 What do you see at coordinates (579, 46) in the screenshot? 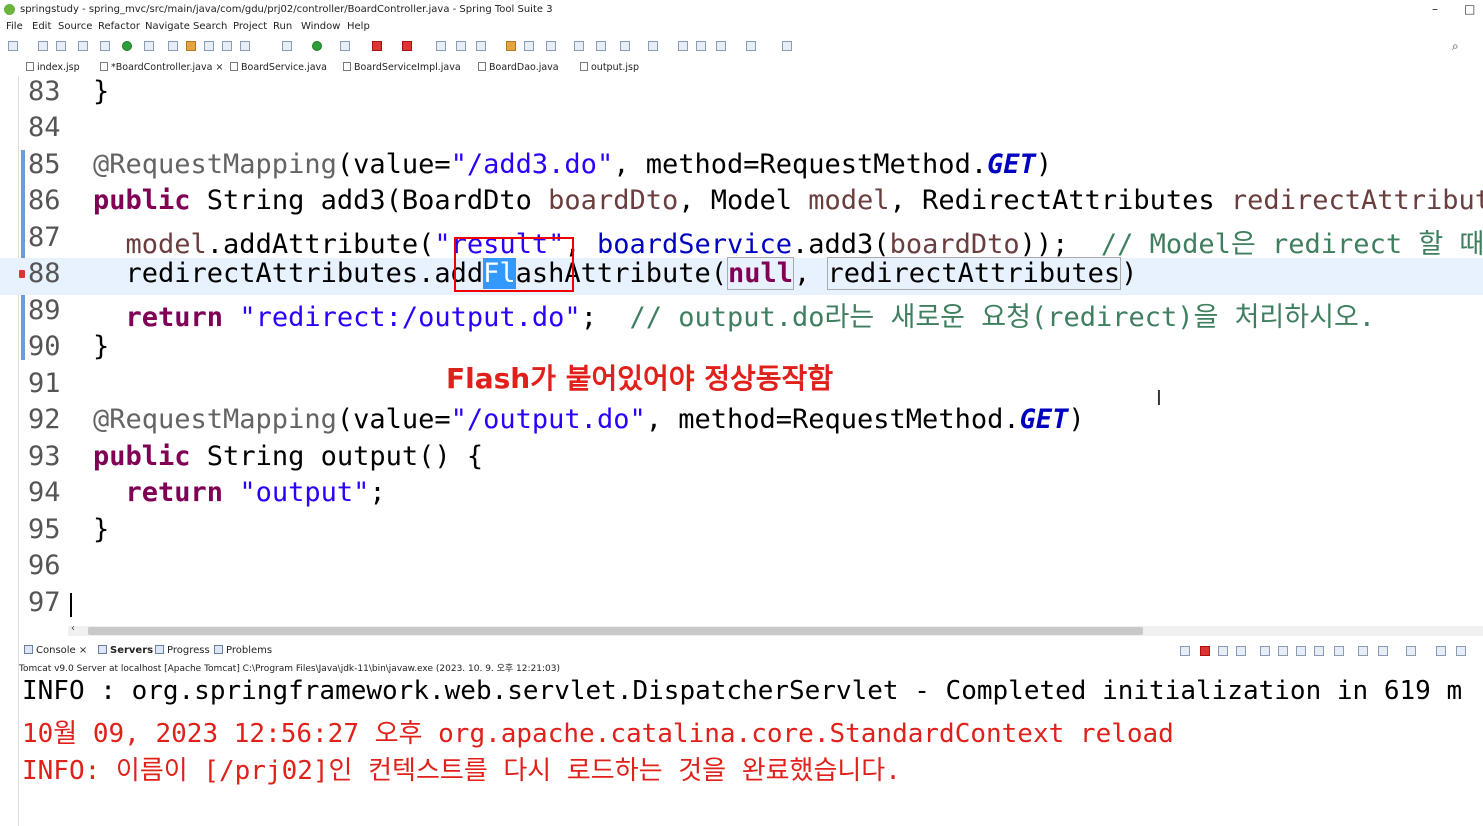
I see `browser-icon` at bounding box center [579, 46].